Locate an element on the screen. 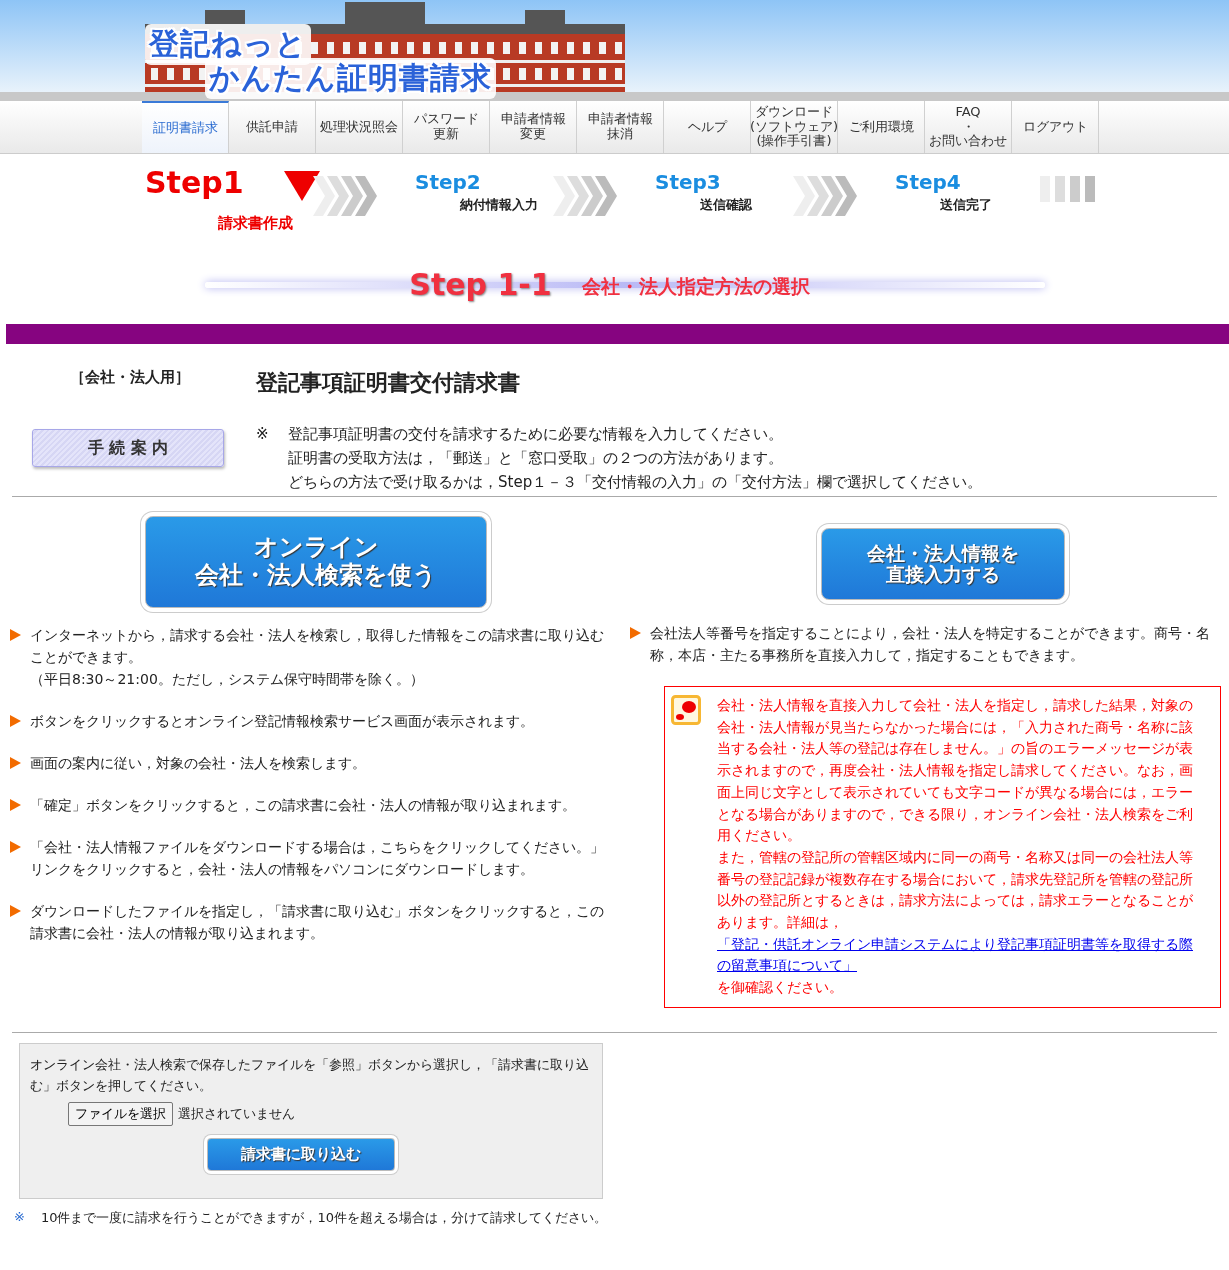 This screenshot has width=1229, height=1270. note-text: 登記事項証明書の交付を請求するために必要な情報を入力してください。 is located at coordinates (536, 434).